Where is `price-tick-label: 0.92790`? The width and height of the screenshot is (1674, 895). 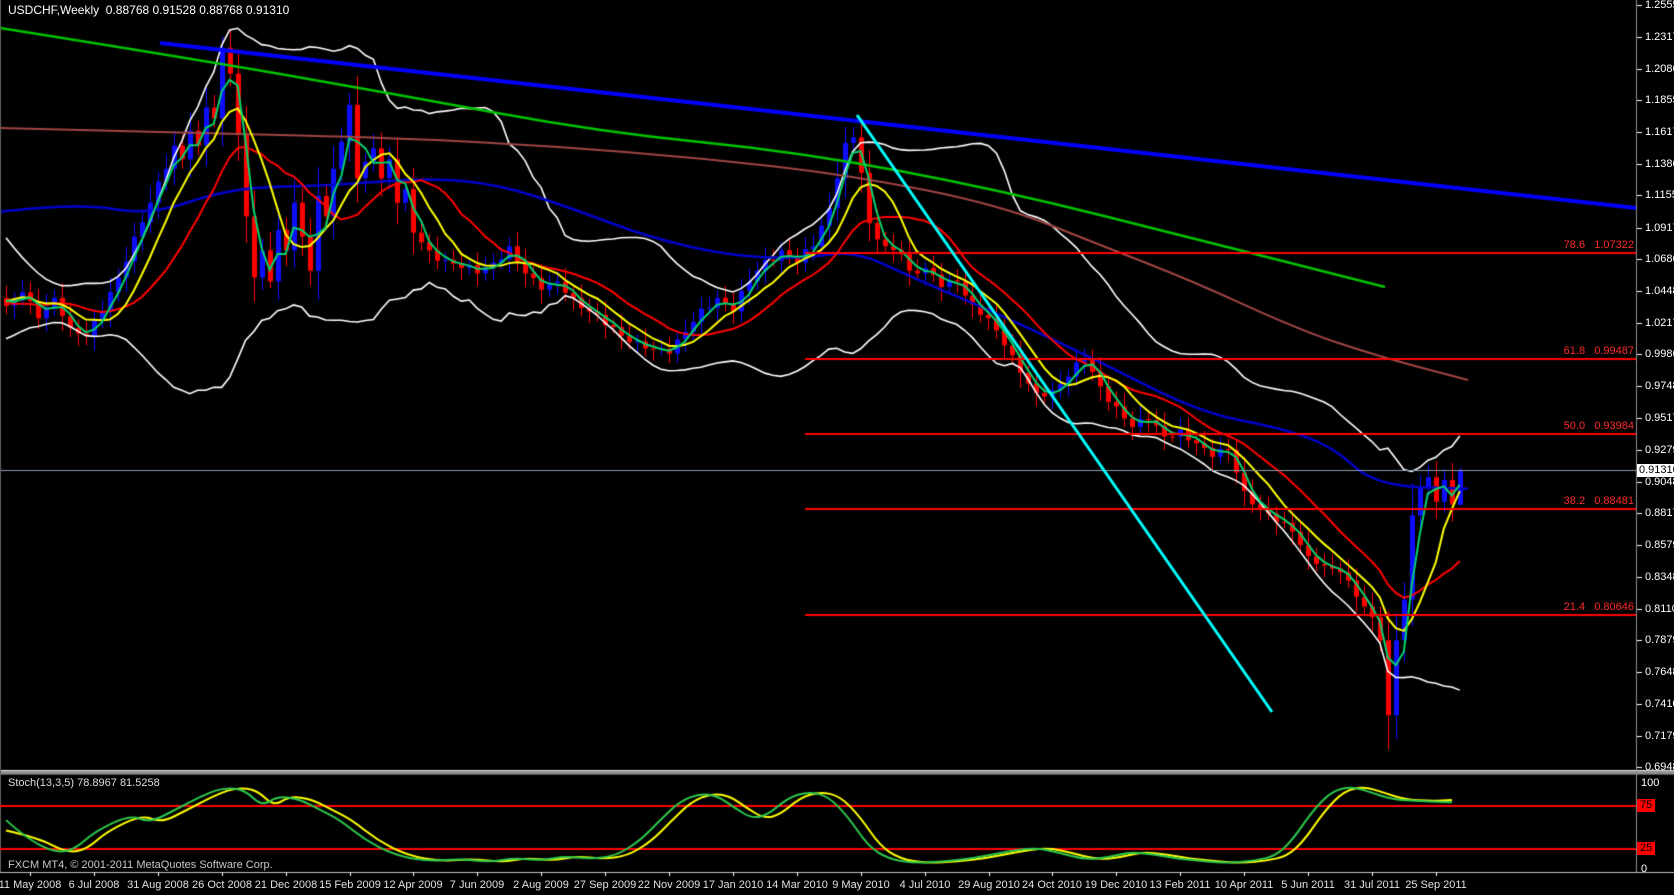
price-tick-label: 0.92790 is located at coordinates (1659, 450).